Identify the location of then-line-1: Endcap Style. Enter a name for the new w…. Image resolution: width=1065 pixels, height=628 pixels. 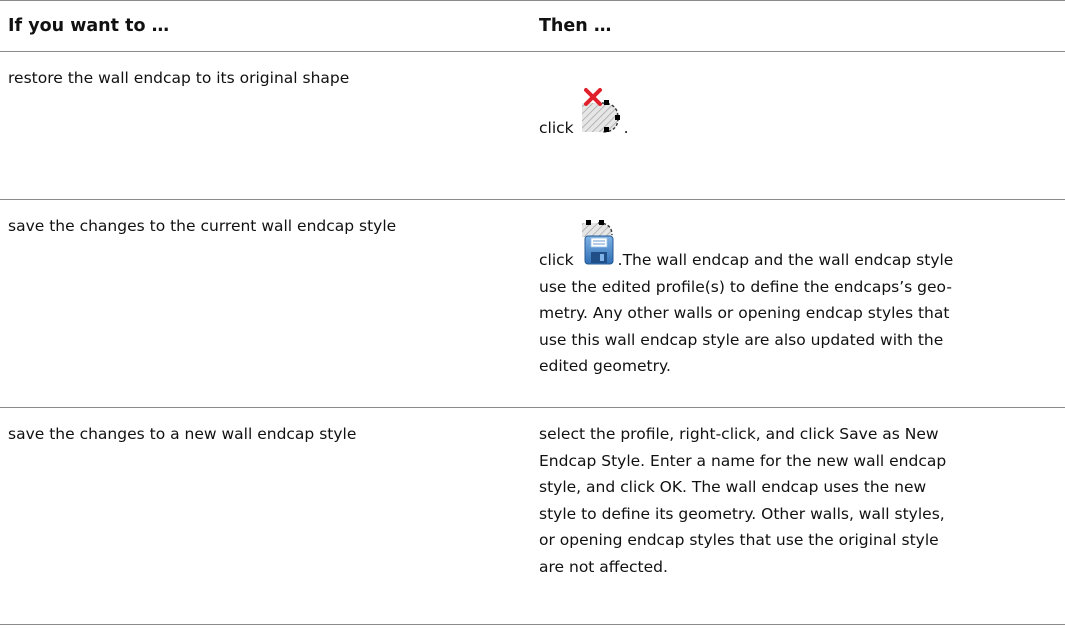
(743, 460).